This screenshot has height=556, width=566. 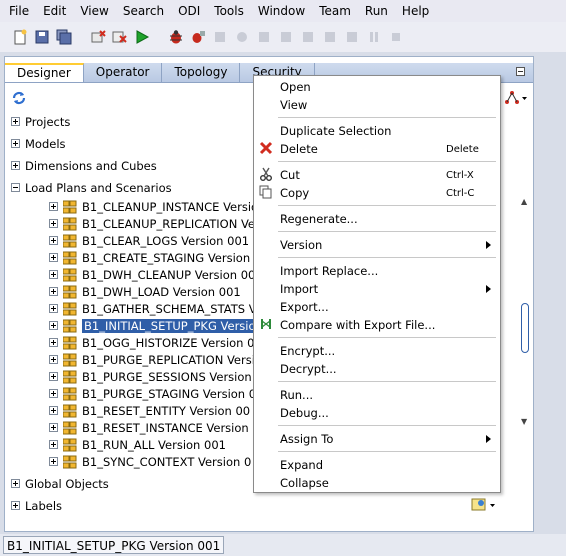 What do you see at coordinates (142, 37) in the screenshot?
I see `run-icon` at bounding box center [142, 37].